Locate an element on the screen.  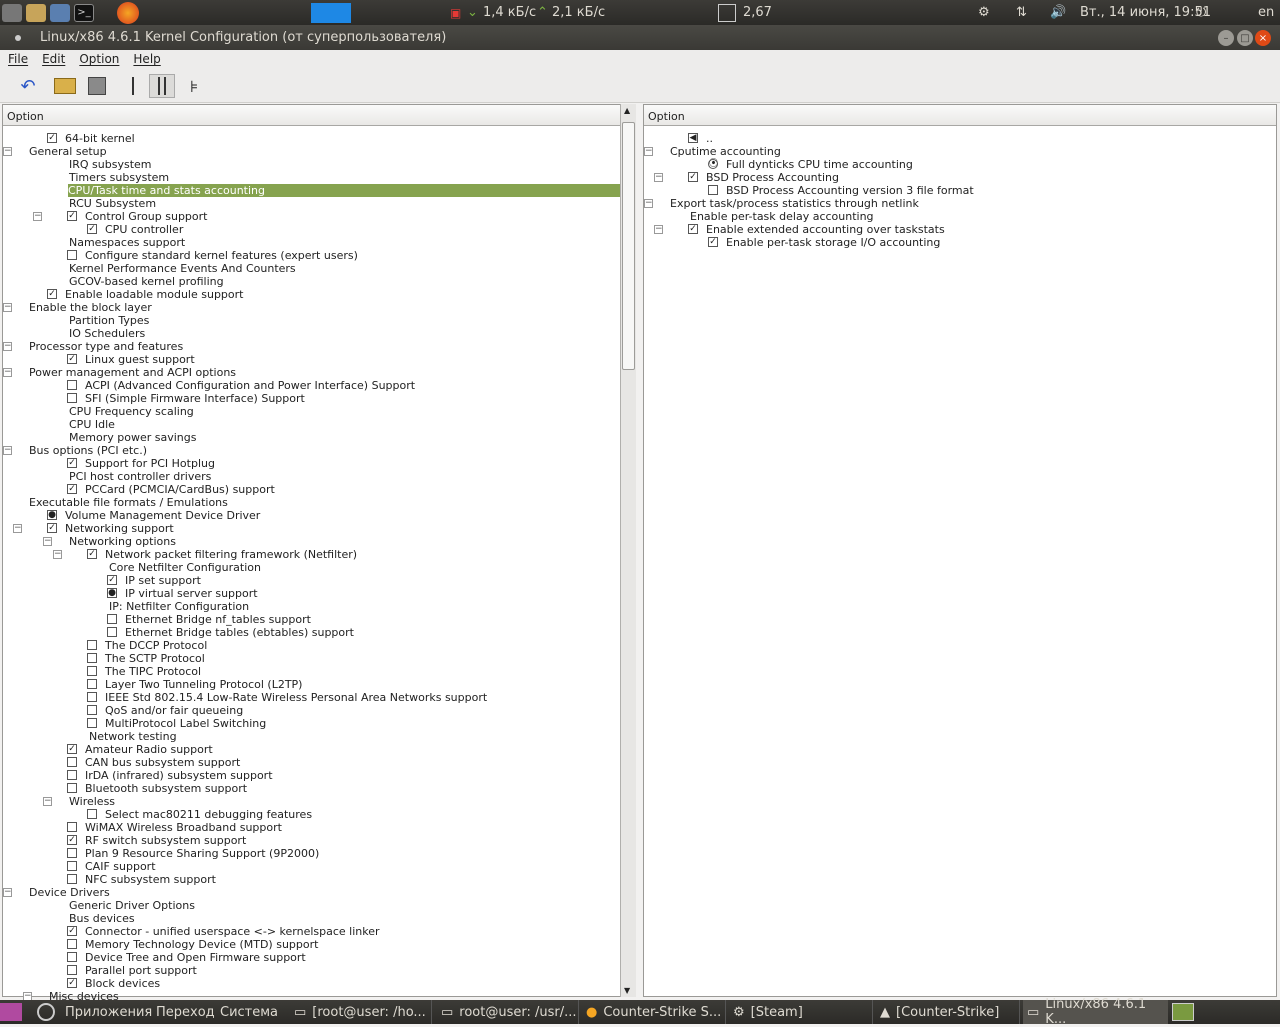
tree-row: Bus devices is located at coordinates (311, 918).